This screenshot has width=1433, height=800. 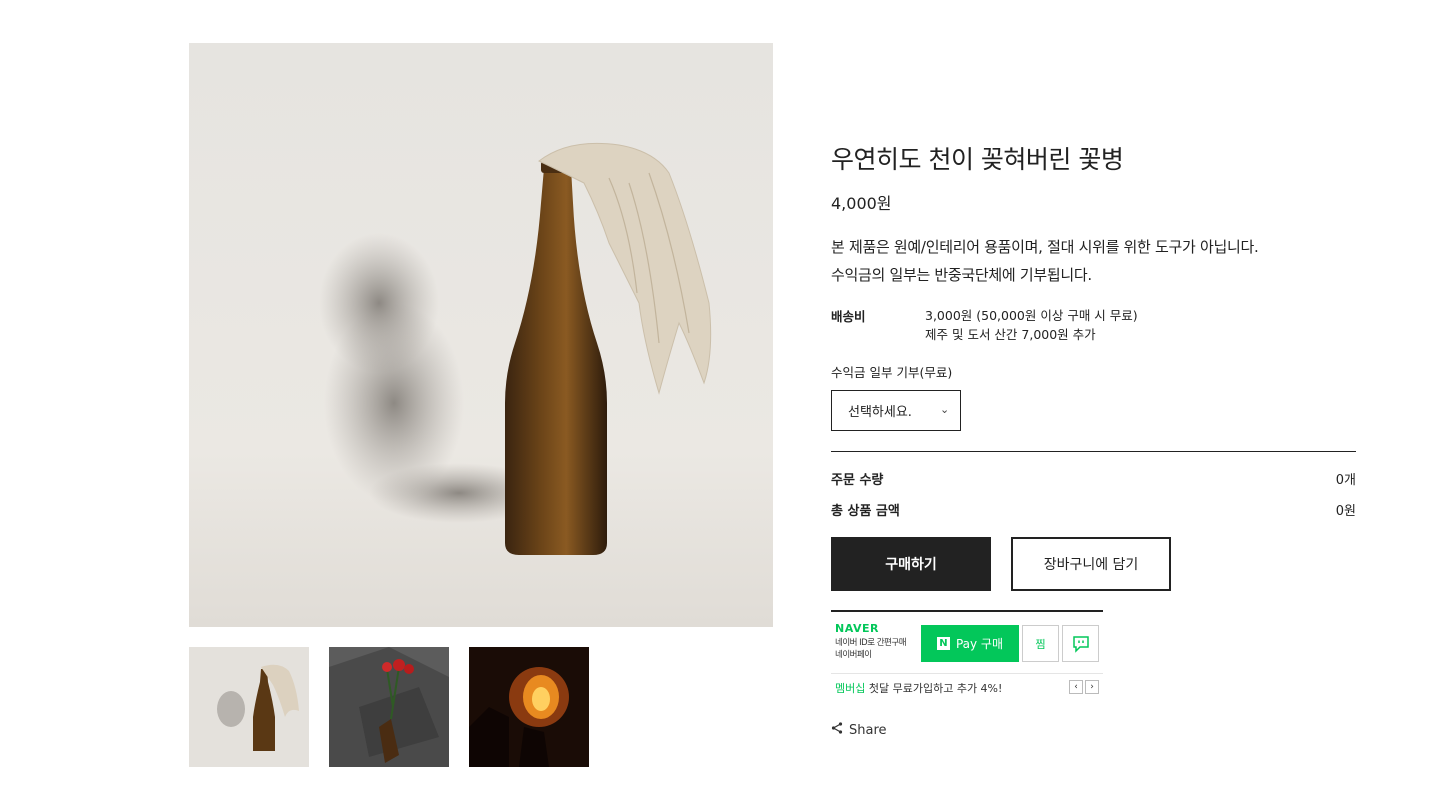 I want to click on description-line-1: 본 제품은 원예/인테리어 용품이며, 절대 시위를 위한 도구가 아닙니다., so click(x=1045, y=247).